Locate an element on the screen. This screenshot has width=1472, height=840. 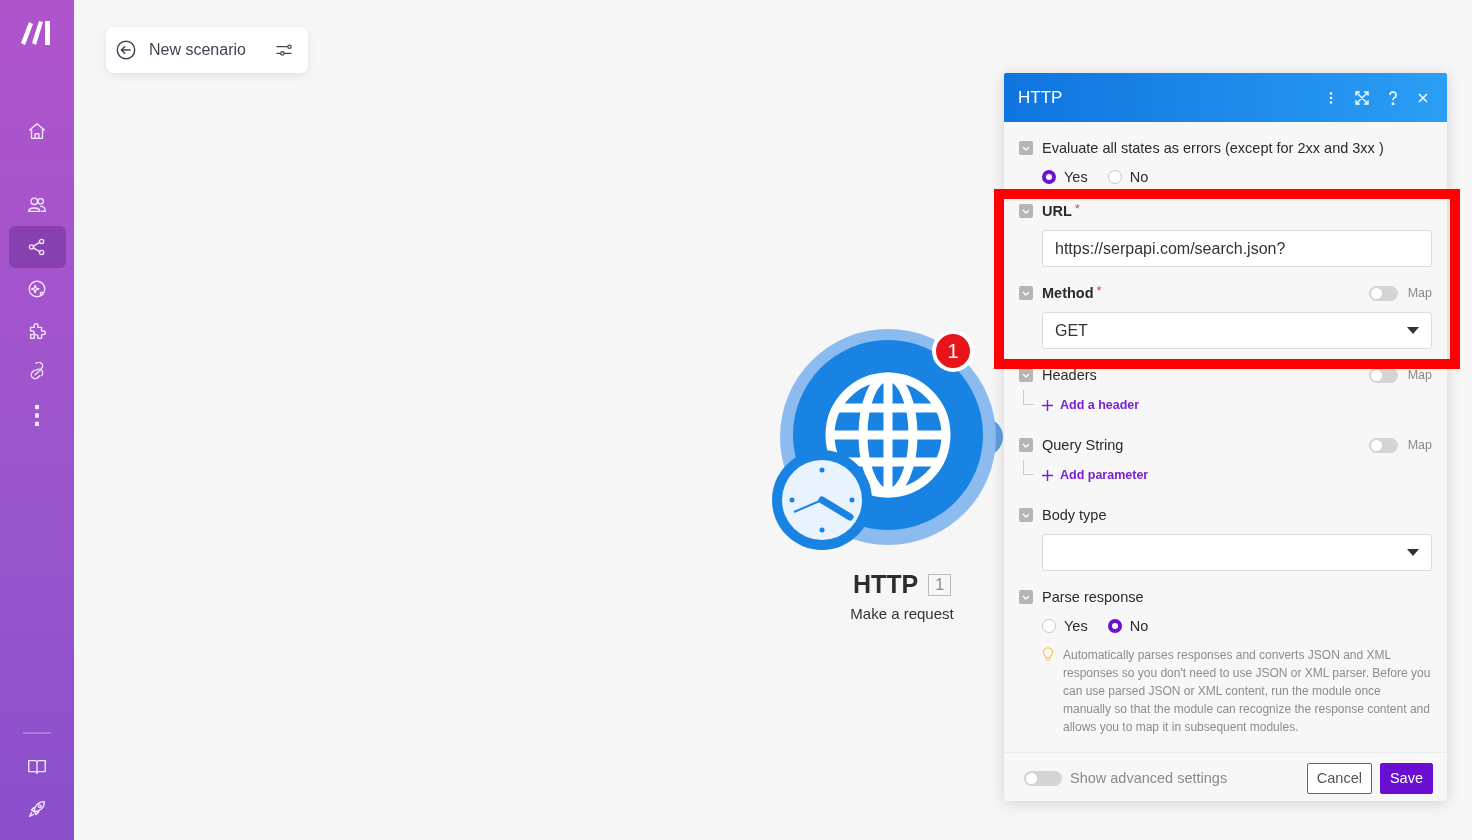
field-label: Evaluate all states as errors (except for 2xx and 3xx ) is located at coordinates (1213, 148).